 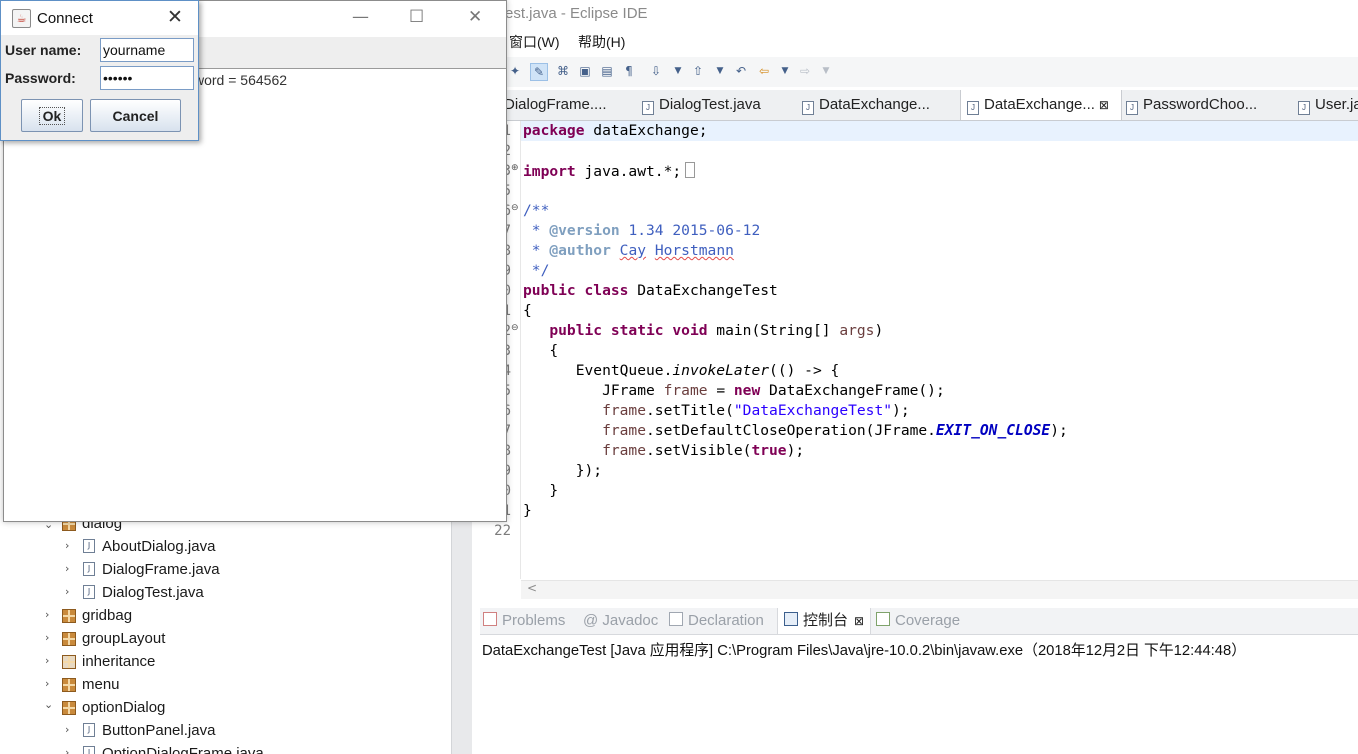 What do you see at coordinates (650, 290) in the screenshot?
I see `code-line: public class DataExchangeTest` at bounding box center [650, 290].